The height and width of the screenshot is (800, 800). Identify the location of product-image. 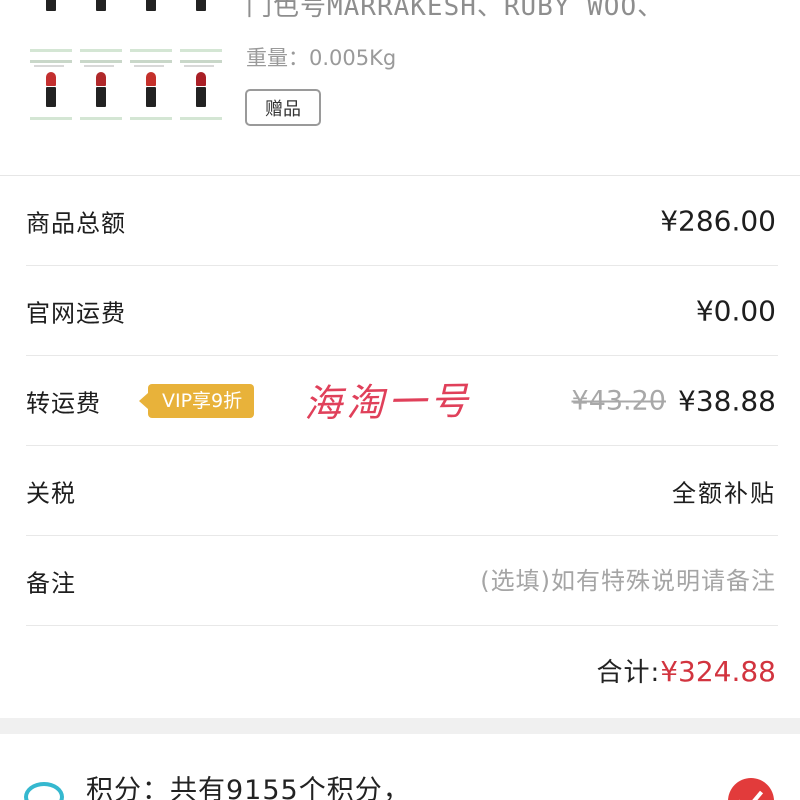
(128, 62).